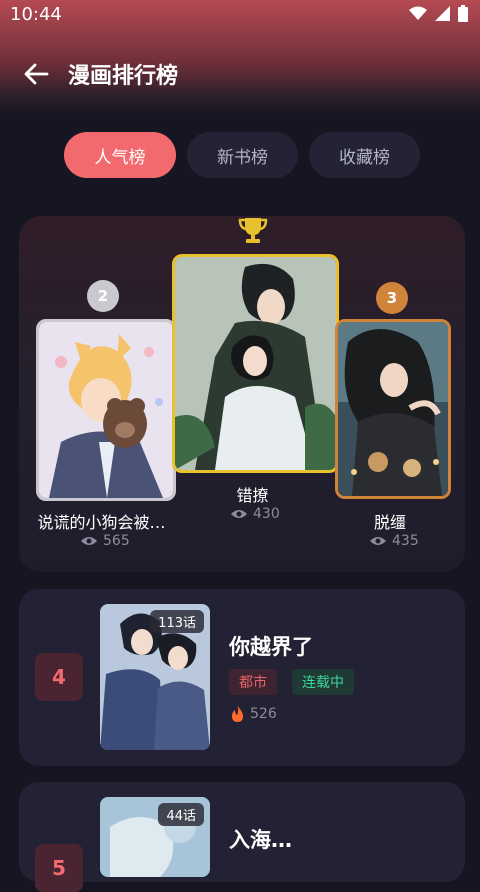 The width and height of the screenshot is (480, 892). What do you see at coordinates (155, 677) in the screenshot?
I see `list-cover: 113话` at bounding box center [155, 677].